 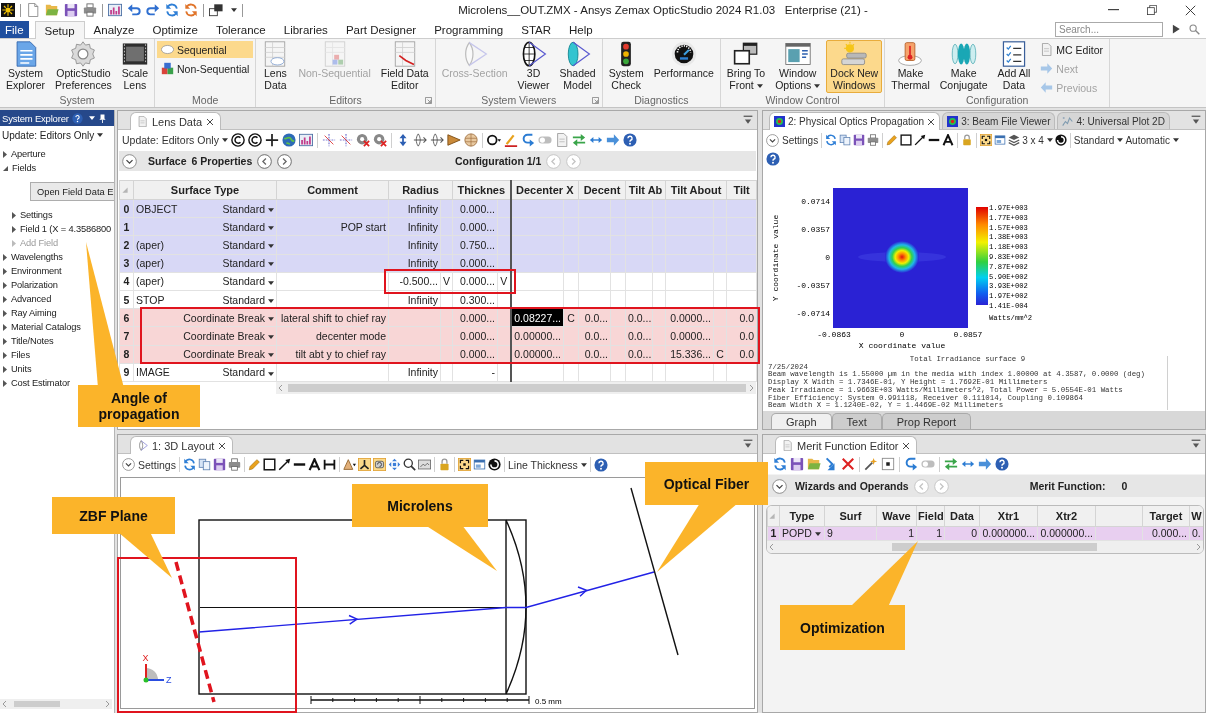 I want to click on ribbon-button: Field Data Editor, so click(x=404, y=66).